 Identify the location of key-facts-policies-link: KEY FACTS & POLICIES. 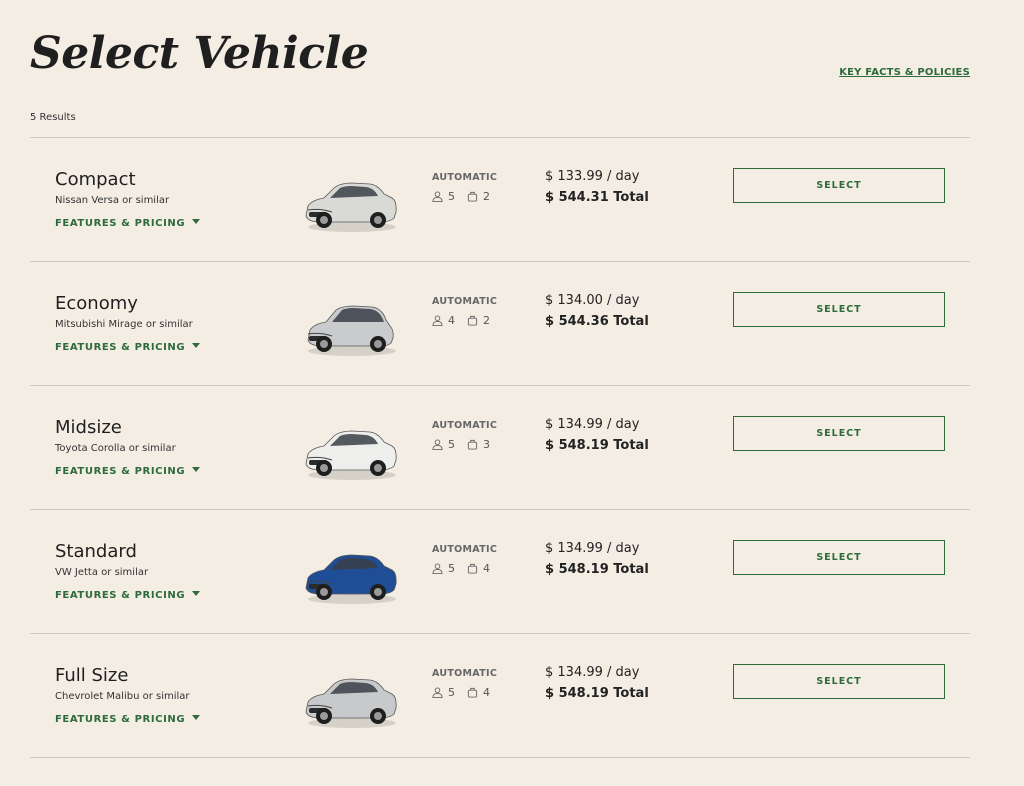
(904, 72).